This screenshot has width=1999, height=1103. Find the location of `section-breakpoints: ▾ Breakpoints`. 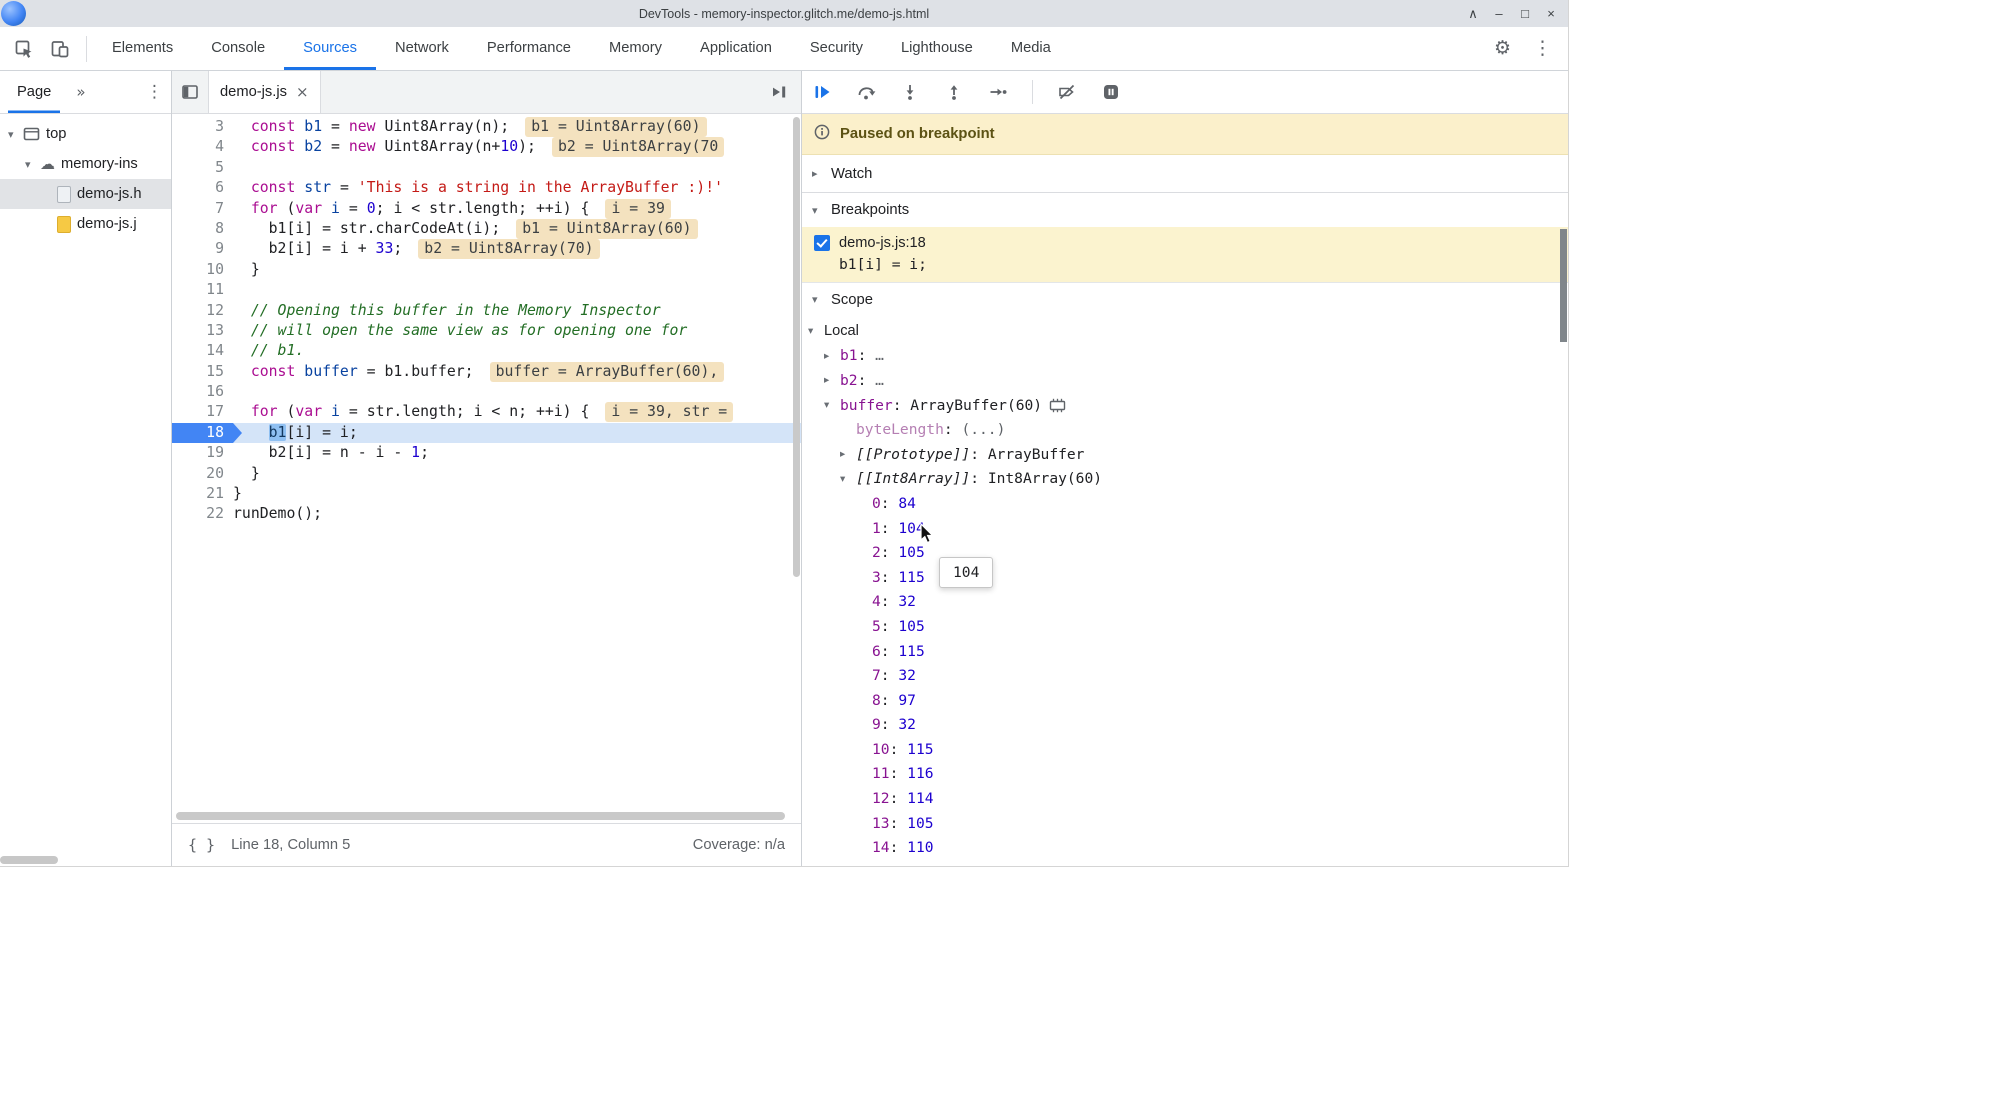

section-breakpoints: ▾ Breakpoints is located at coordinates (1185, 210).